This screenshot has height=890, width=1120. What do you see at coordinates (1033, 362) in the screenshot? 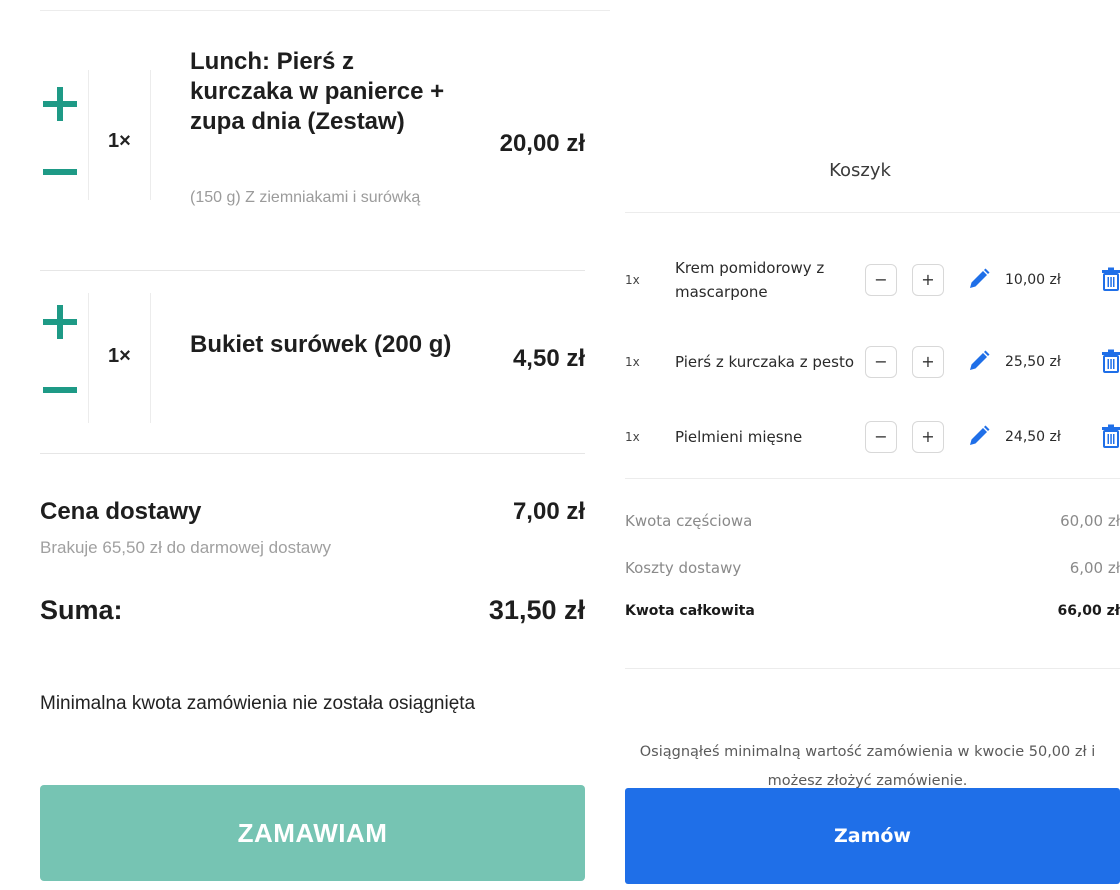
I see `item-price: 25,50 zł` at bounding box center [1033, 362].